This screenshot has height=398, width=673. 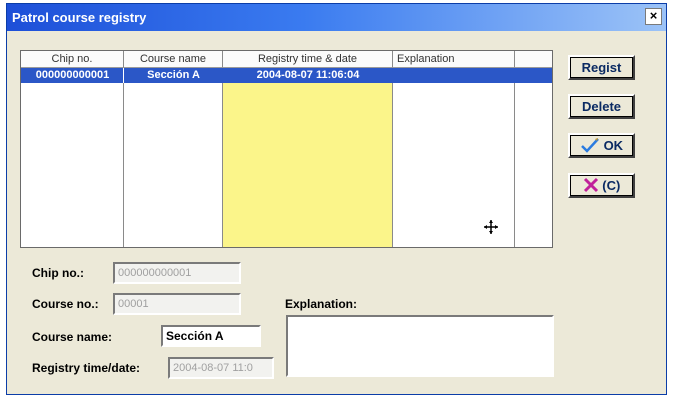 What do you see at coordinates (611, 185) in the screenshot?
I see `cancel-label: (C)` at bounding box center [611, 185].